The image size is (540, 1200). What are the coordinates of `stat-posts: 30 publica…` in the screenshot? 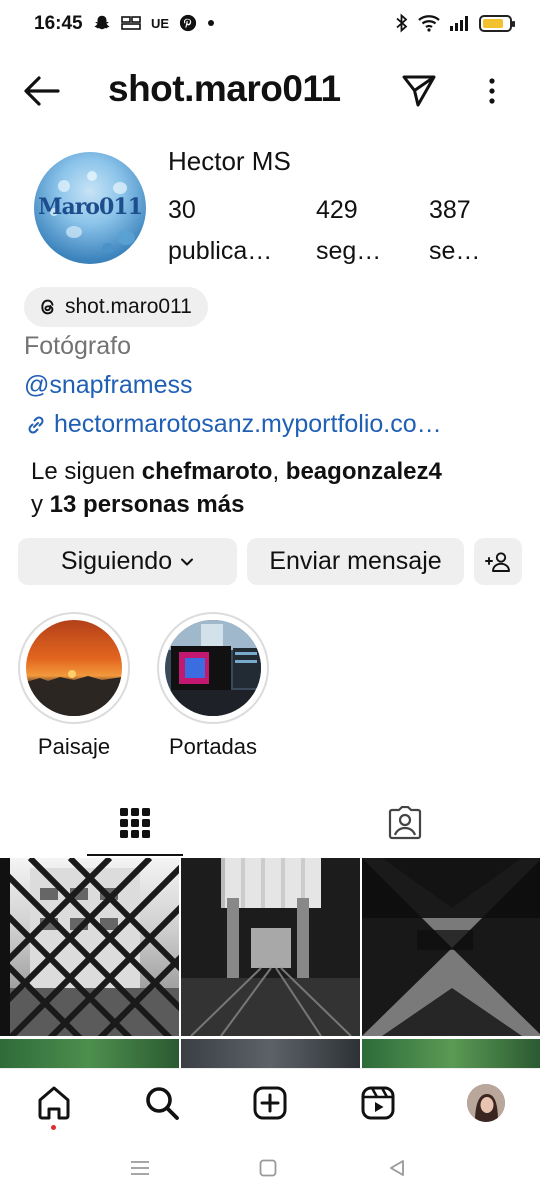 It's located at (220, 231).